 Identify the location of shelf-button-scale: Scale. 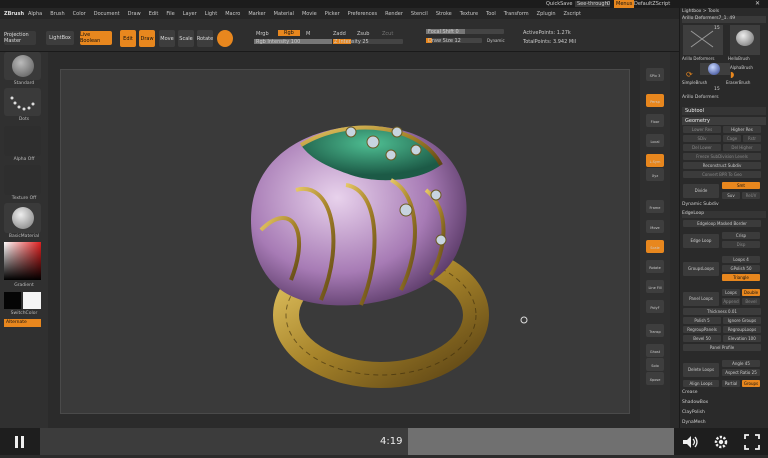
(655, 246).